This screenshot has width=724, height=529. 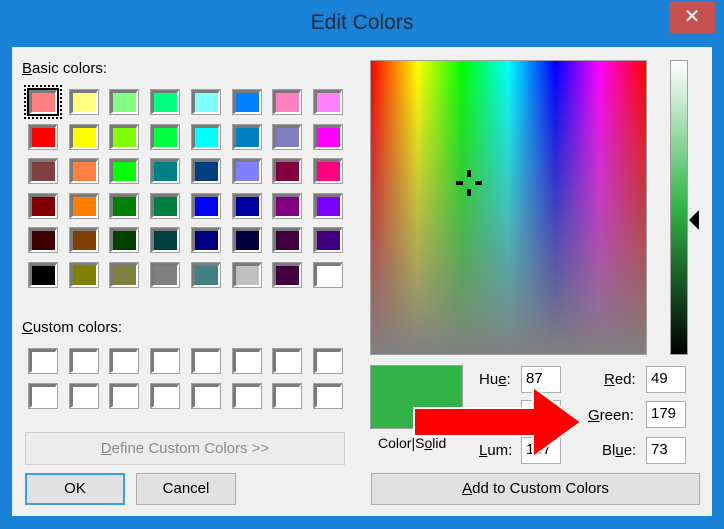 I want to click on label-text: e:, so click(x=630, y=450).